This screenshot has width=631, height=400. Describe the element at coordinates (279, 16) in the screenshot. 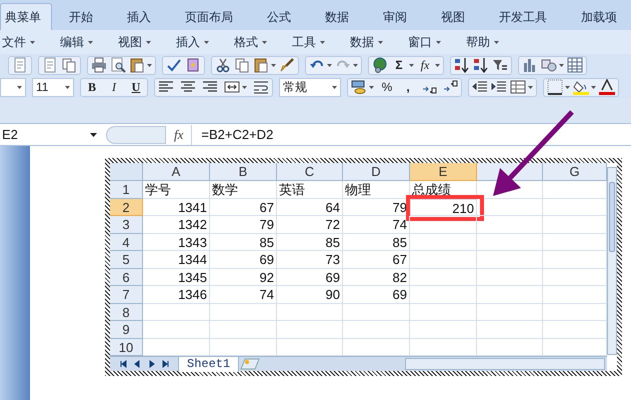

I see `ribbon-tab: 公式` at that location.